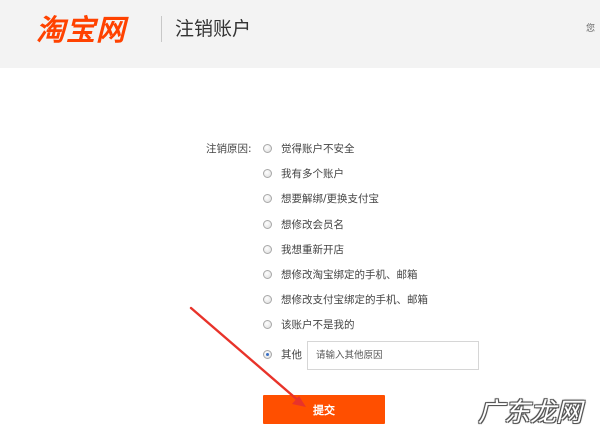  I want to click on header-divider, so click(161, 29).